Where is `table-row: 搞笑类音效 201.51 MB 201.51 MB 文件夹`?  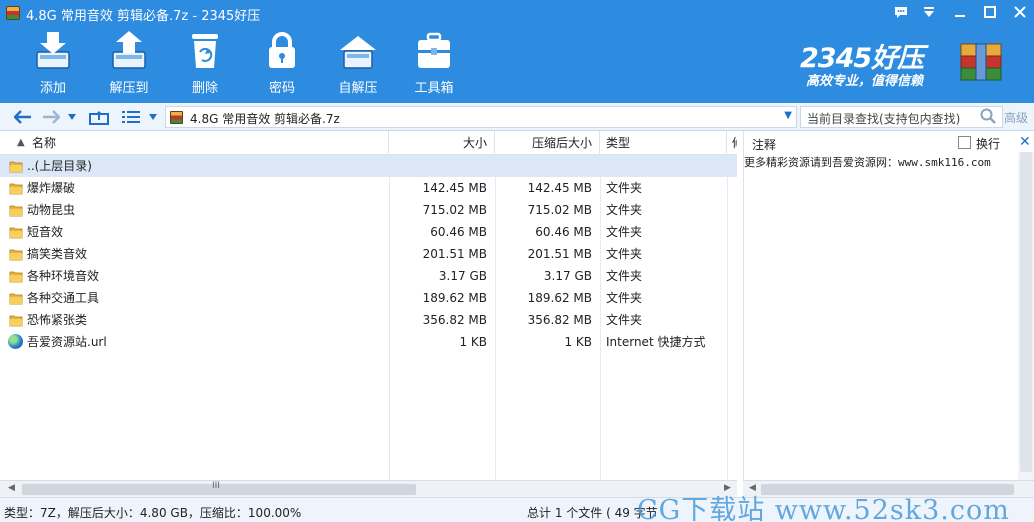
table-row: 搞笑类音效 201.51 MB 201.51 MB 文件夹 is located at coordinates (368, 254).